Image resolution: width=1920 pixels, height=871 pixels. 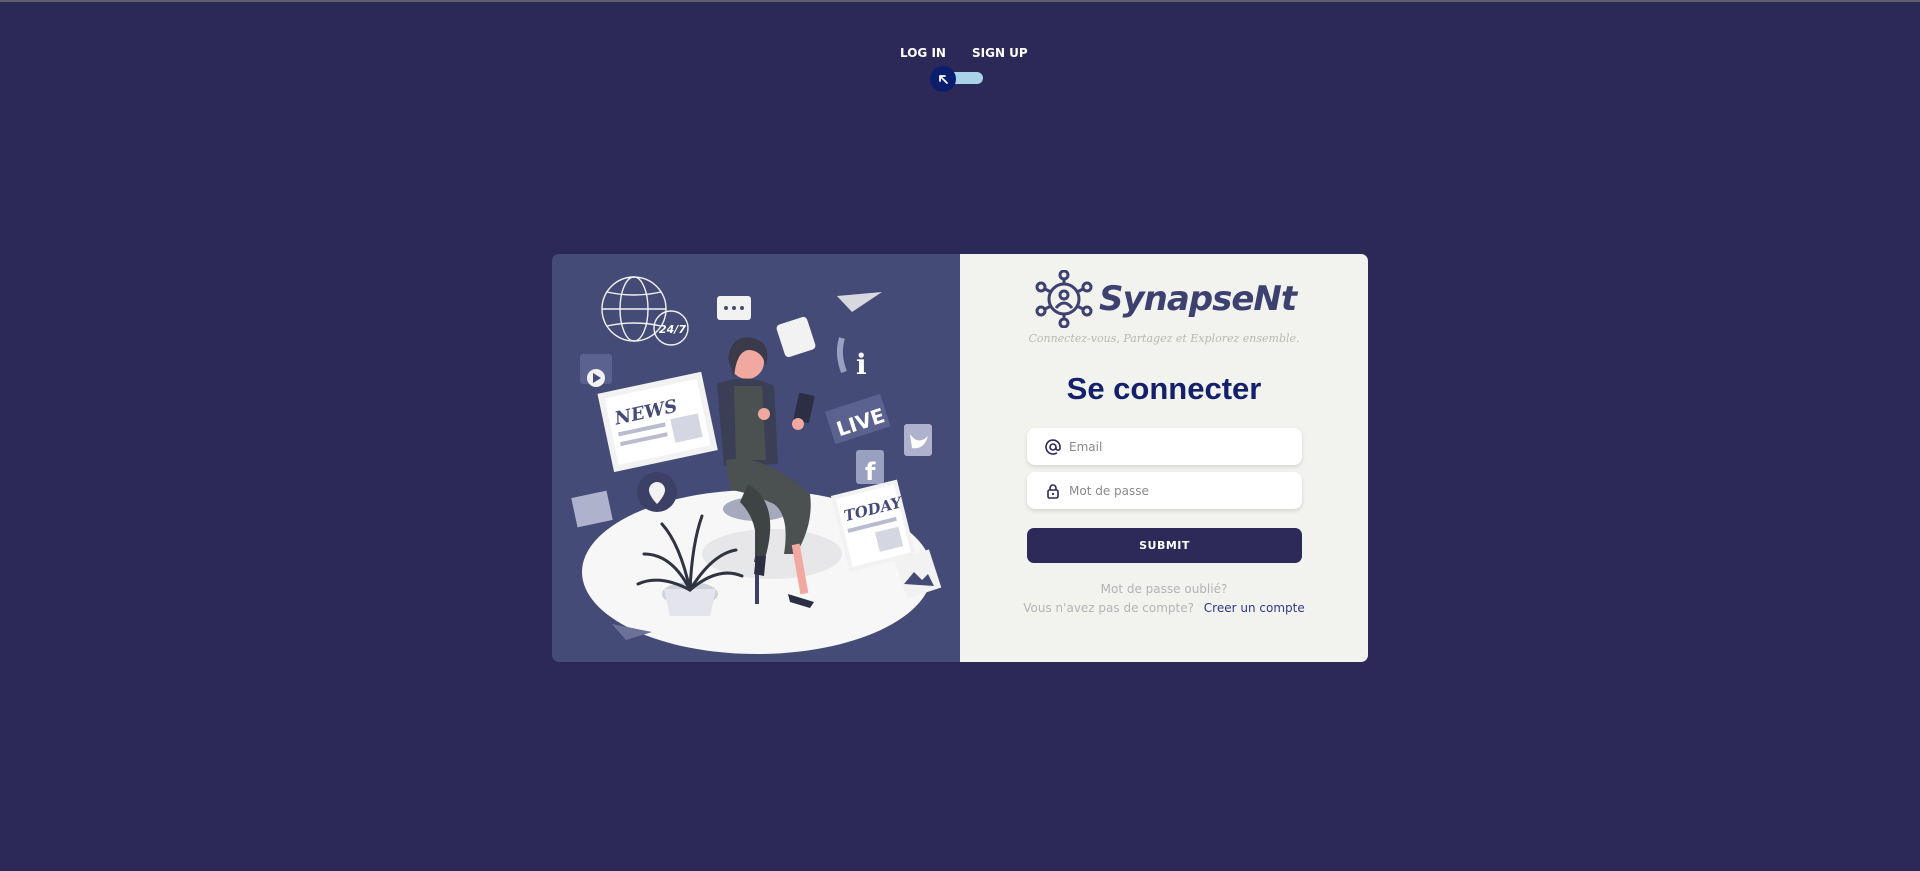 I want to click on label-247: 24/7, so click(x=672, y=329).